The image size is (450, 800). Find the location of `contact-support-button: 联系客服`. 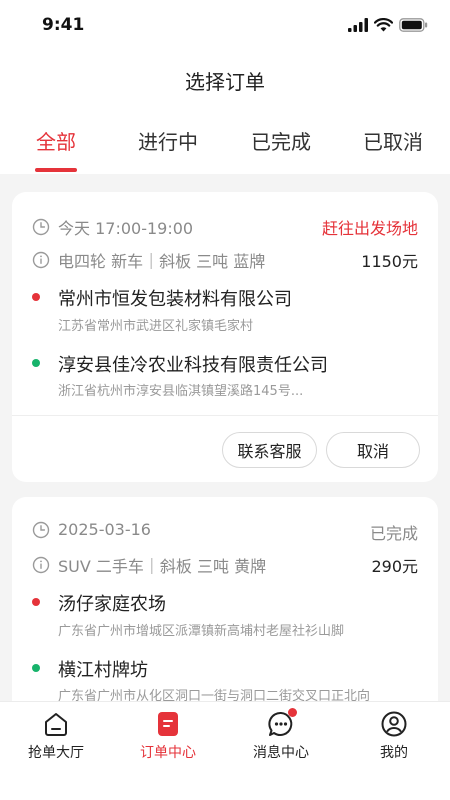

contact-support-button: 联系客服 is located at coordinates (269, 450).